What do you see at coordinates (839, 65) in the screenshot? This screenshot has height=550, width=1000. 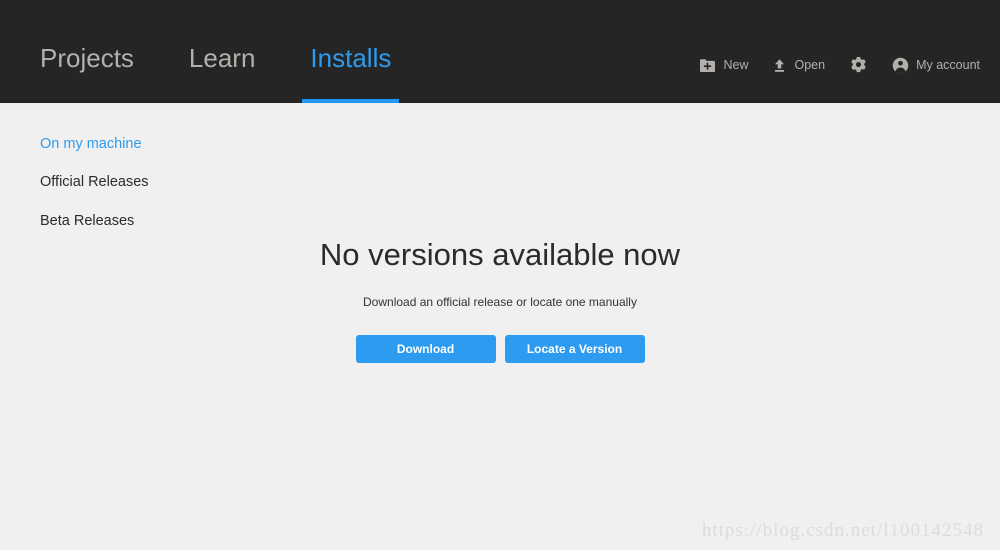 I see `header-toolbar: New Open My account` at bounding box center [839, 65].